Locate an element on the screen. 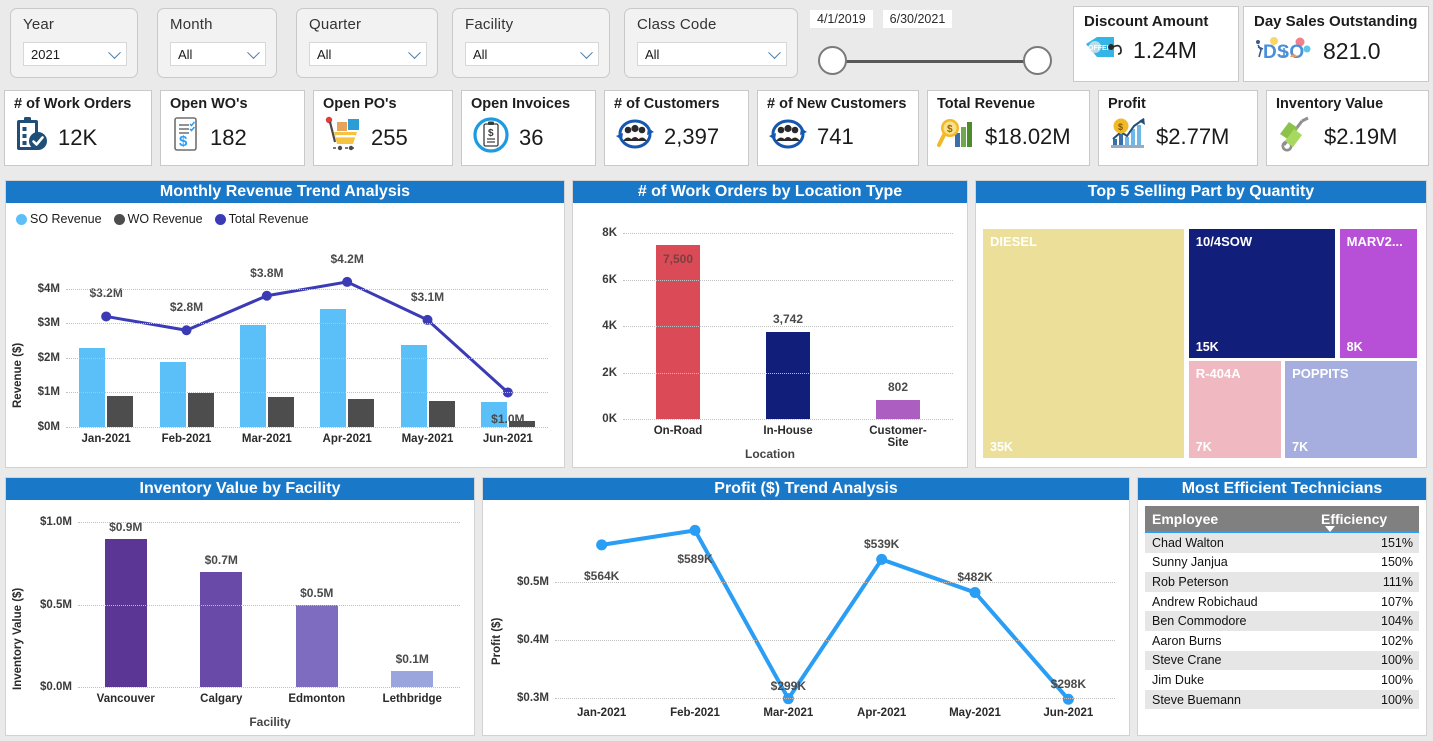 This screenshot has width=1433, height=741. date-end-input: 6/30/2021 is located at coordinates (917, 19).